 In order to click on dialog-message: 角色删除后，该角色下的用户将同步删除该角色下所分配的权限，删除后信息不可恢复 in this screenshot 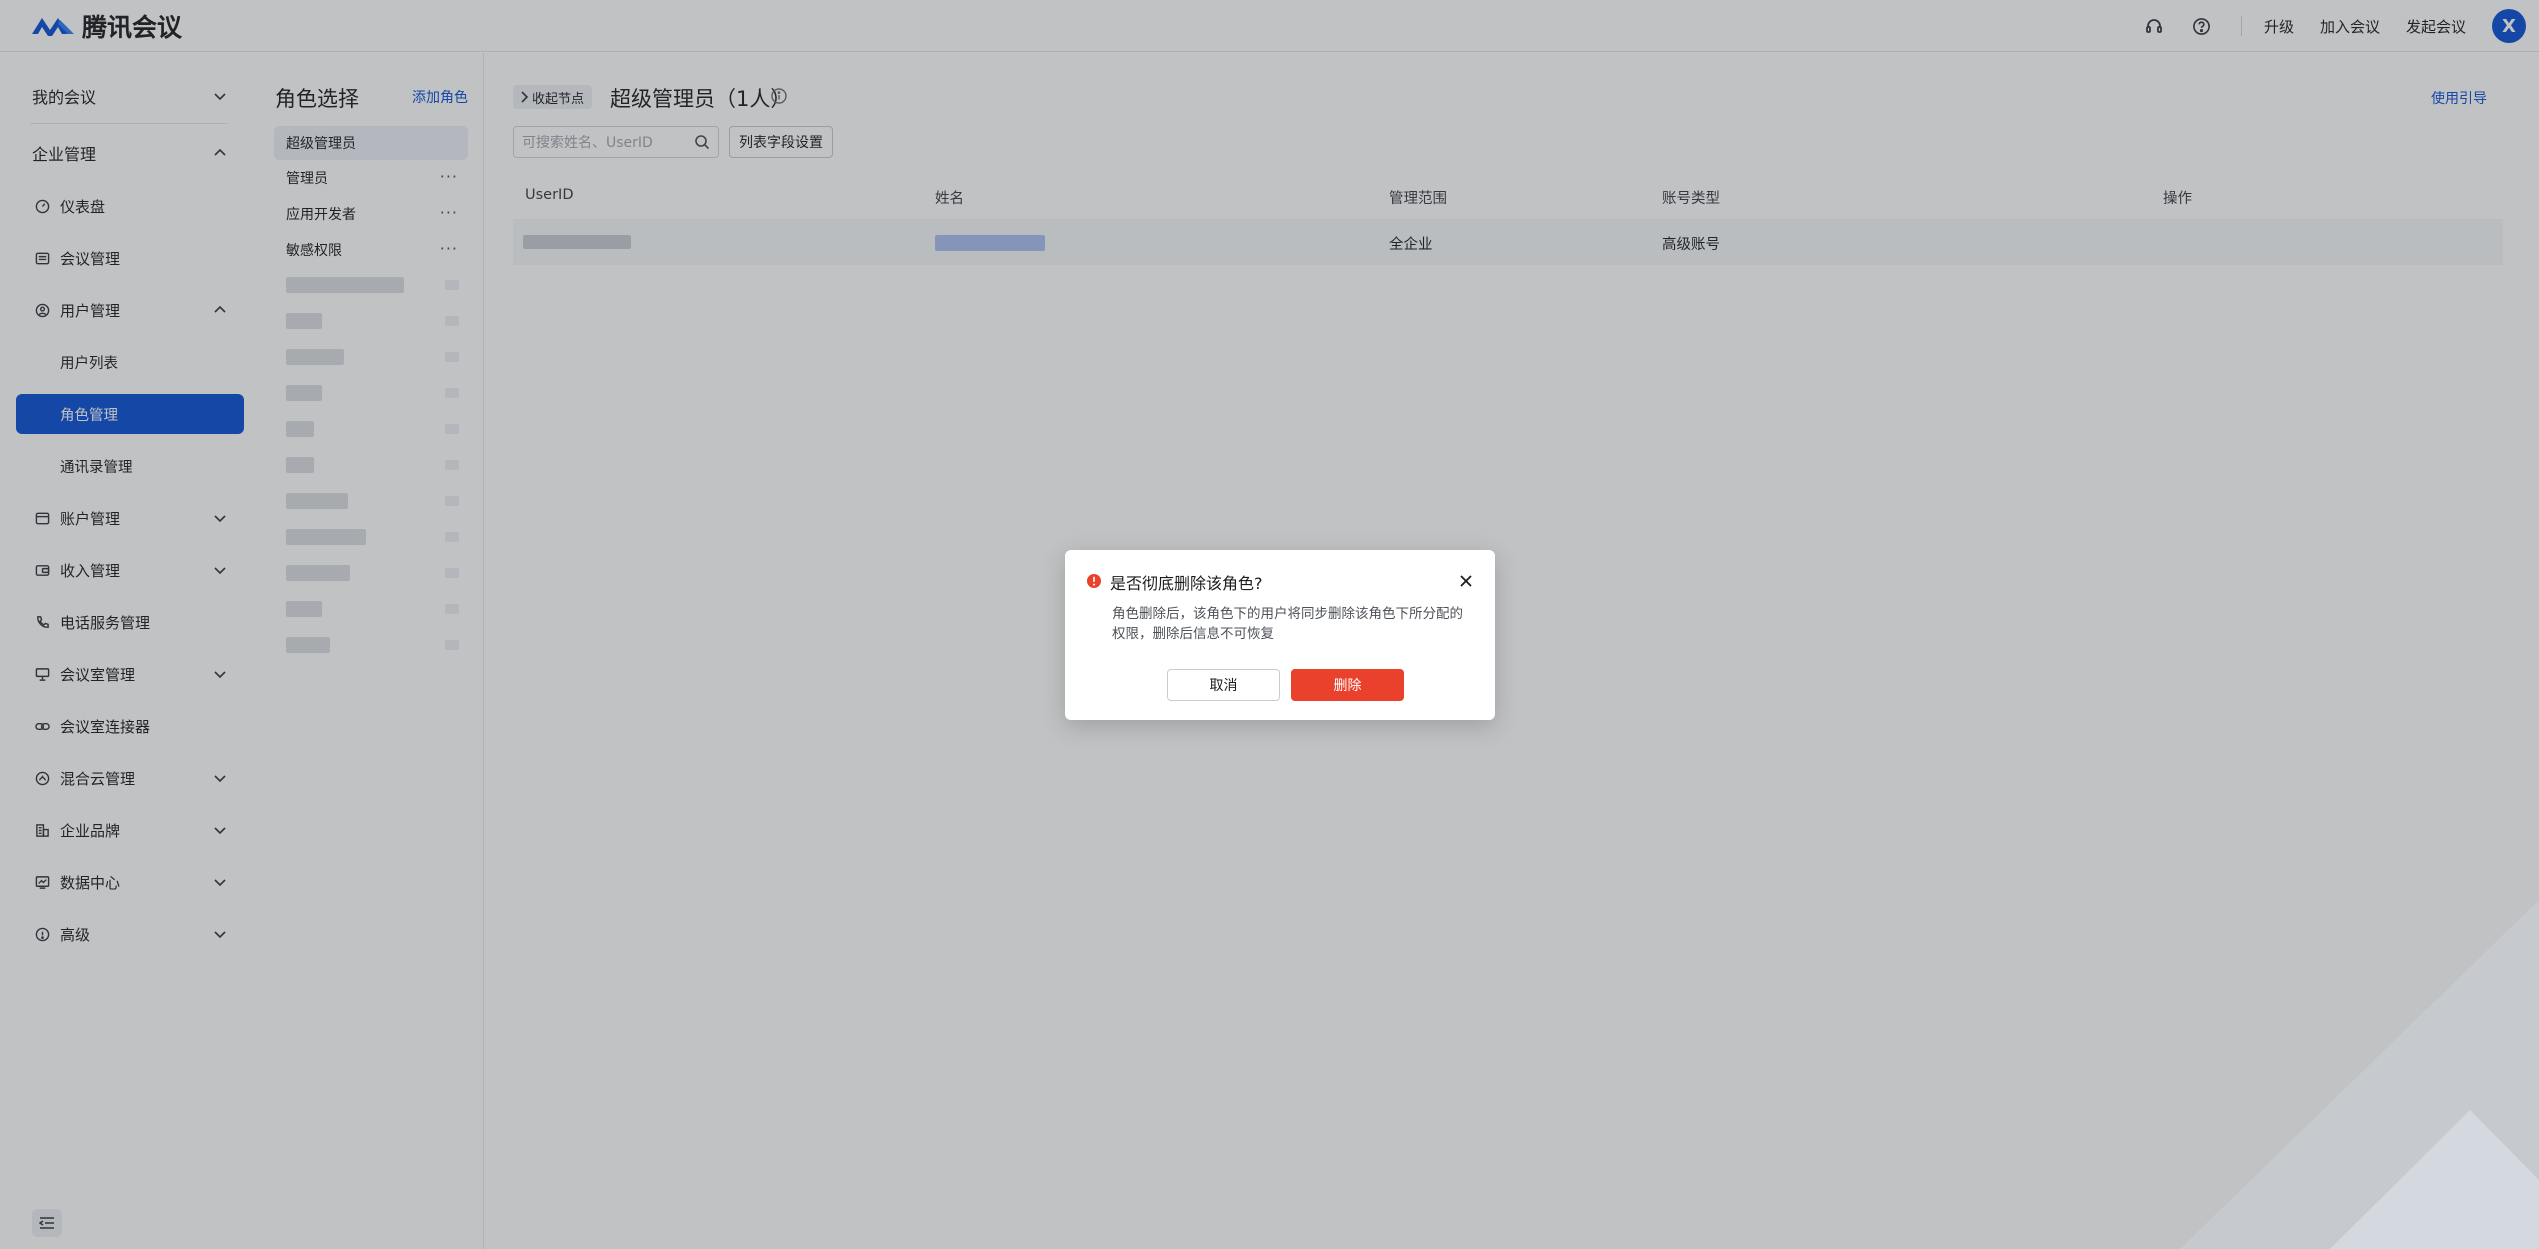, I will do `click(1287, 624)`.